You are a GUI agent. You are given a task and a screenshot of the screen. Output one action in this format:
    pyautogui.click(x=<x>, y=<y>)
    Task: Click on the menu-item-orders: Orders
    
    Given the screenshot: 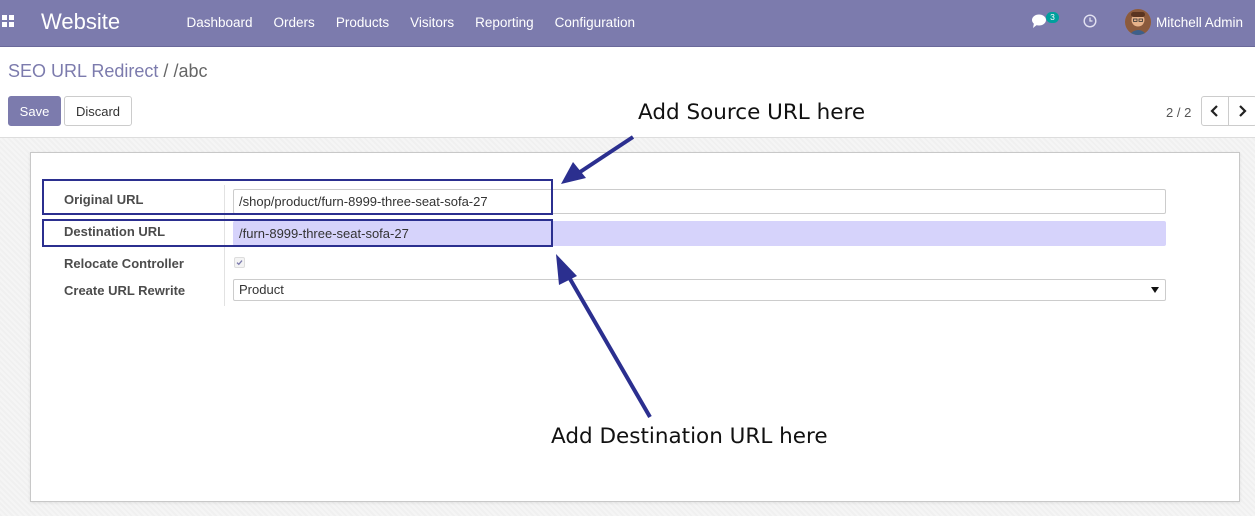 What is the action you would take?
    pyautogui.click(x=294, y=23)
    